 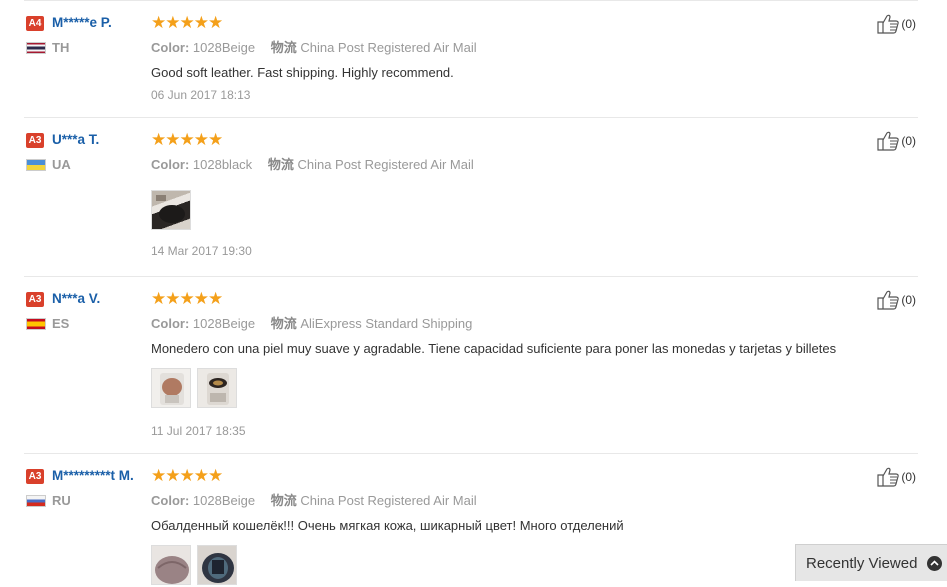 What do you see at coordinates (82, 22) in the screenshot?
I see `reviewer-name: M*****e P.` at bounding box center [82, 22].